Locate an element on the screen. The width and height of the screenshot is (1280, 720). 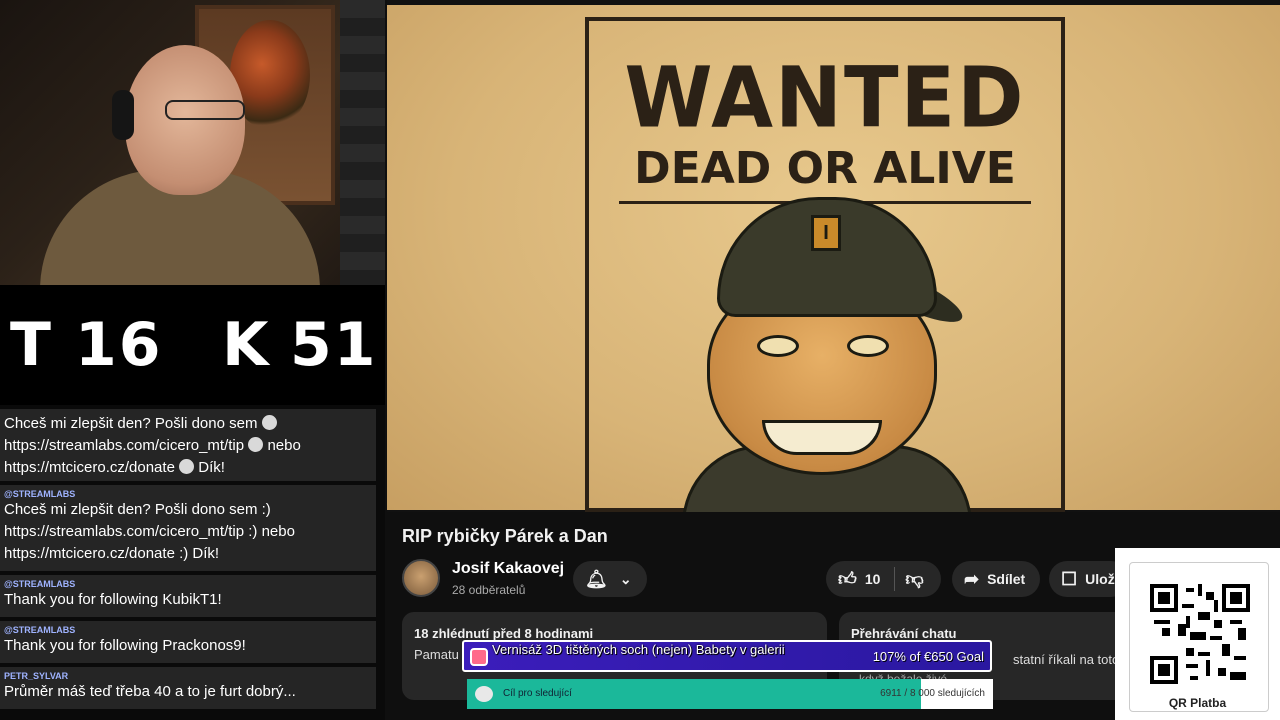
chat-text: Chceš mi zlepšit den? Pošli dono sem is located at coordinates (131, 423).